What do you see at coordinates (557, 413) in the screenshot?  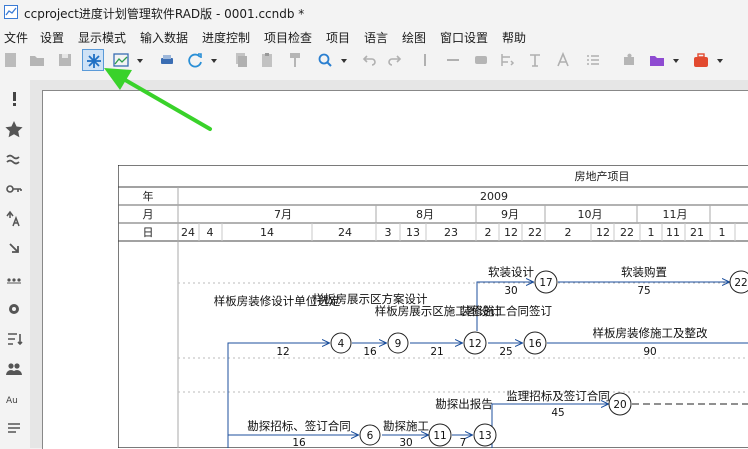 I see `activity-duration: 45` at bounding box center [557, 413].